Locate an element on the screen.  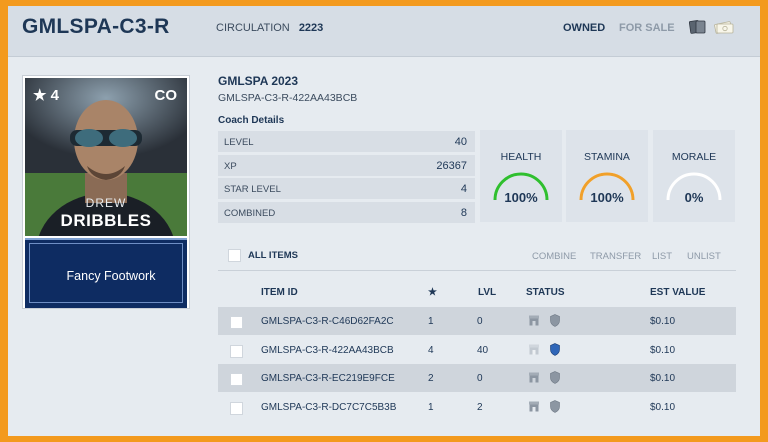
col-item-id: ITEM ID is located at coordinates (279, 292).